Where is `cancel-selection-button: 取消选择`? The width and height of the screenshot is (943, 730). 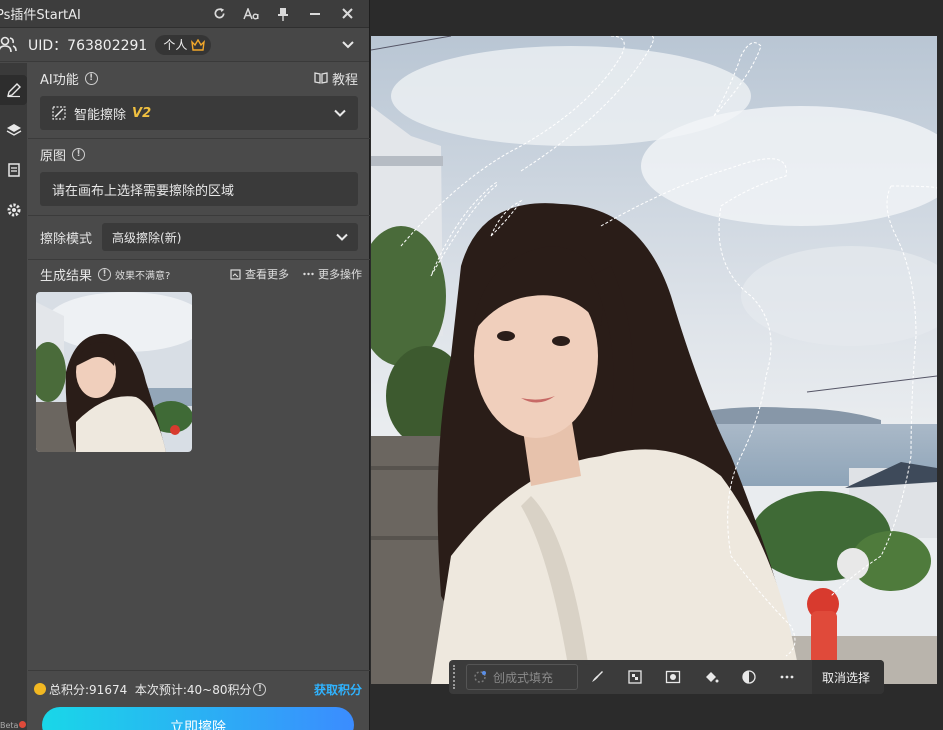 cancel-selection-button: 取消选择 is located at coordinates (847, 677).